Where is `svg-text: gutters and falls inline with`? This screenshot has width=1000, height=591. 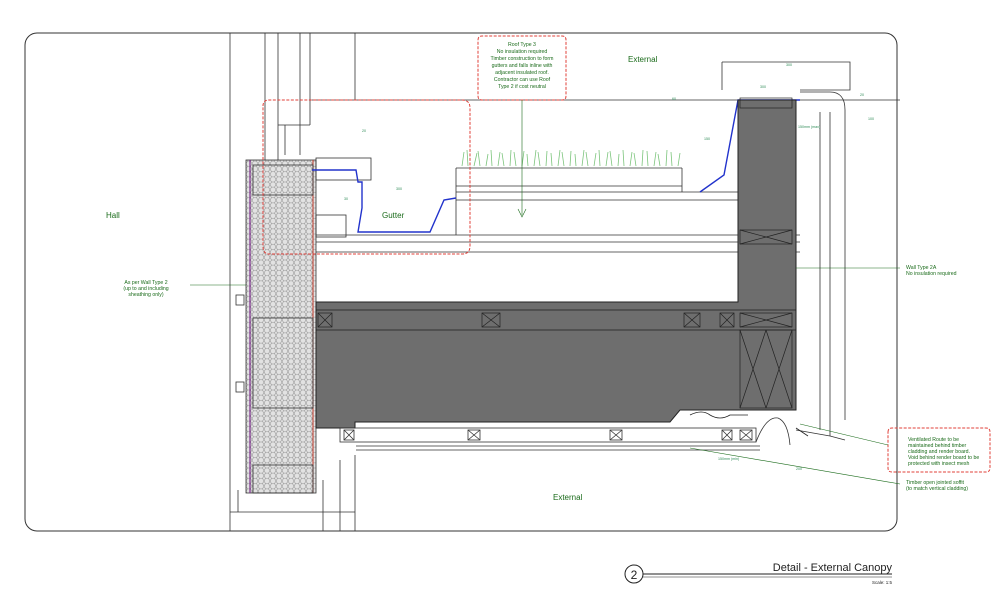
svg-text: gutters and falls inline with is located at coordinates (522, 66).